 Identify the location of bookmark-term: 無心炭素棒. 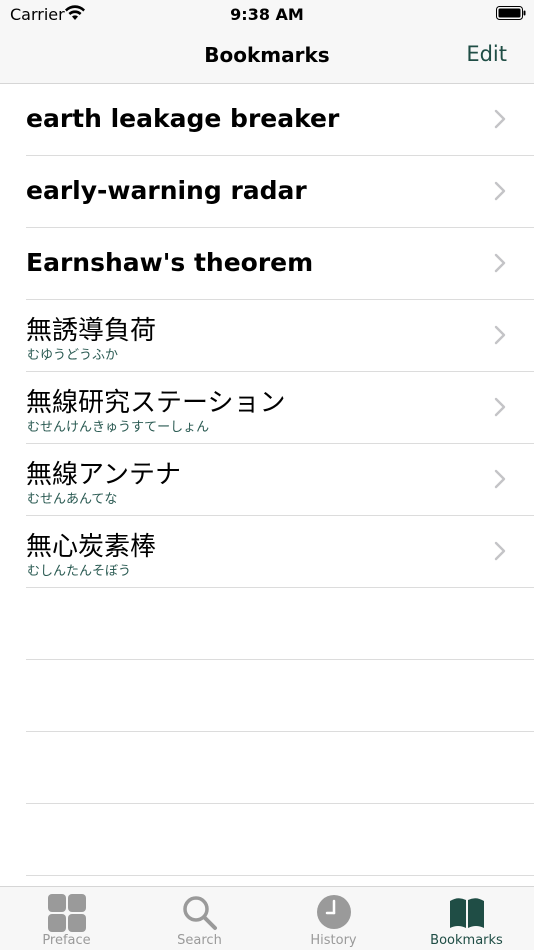
(91, 547).